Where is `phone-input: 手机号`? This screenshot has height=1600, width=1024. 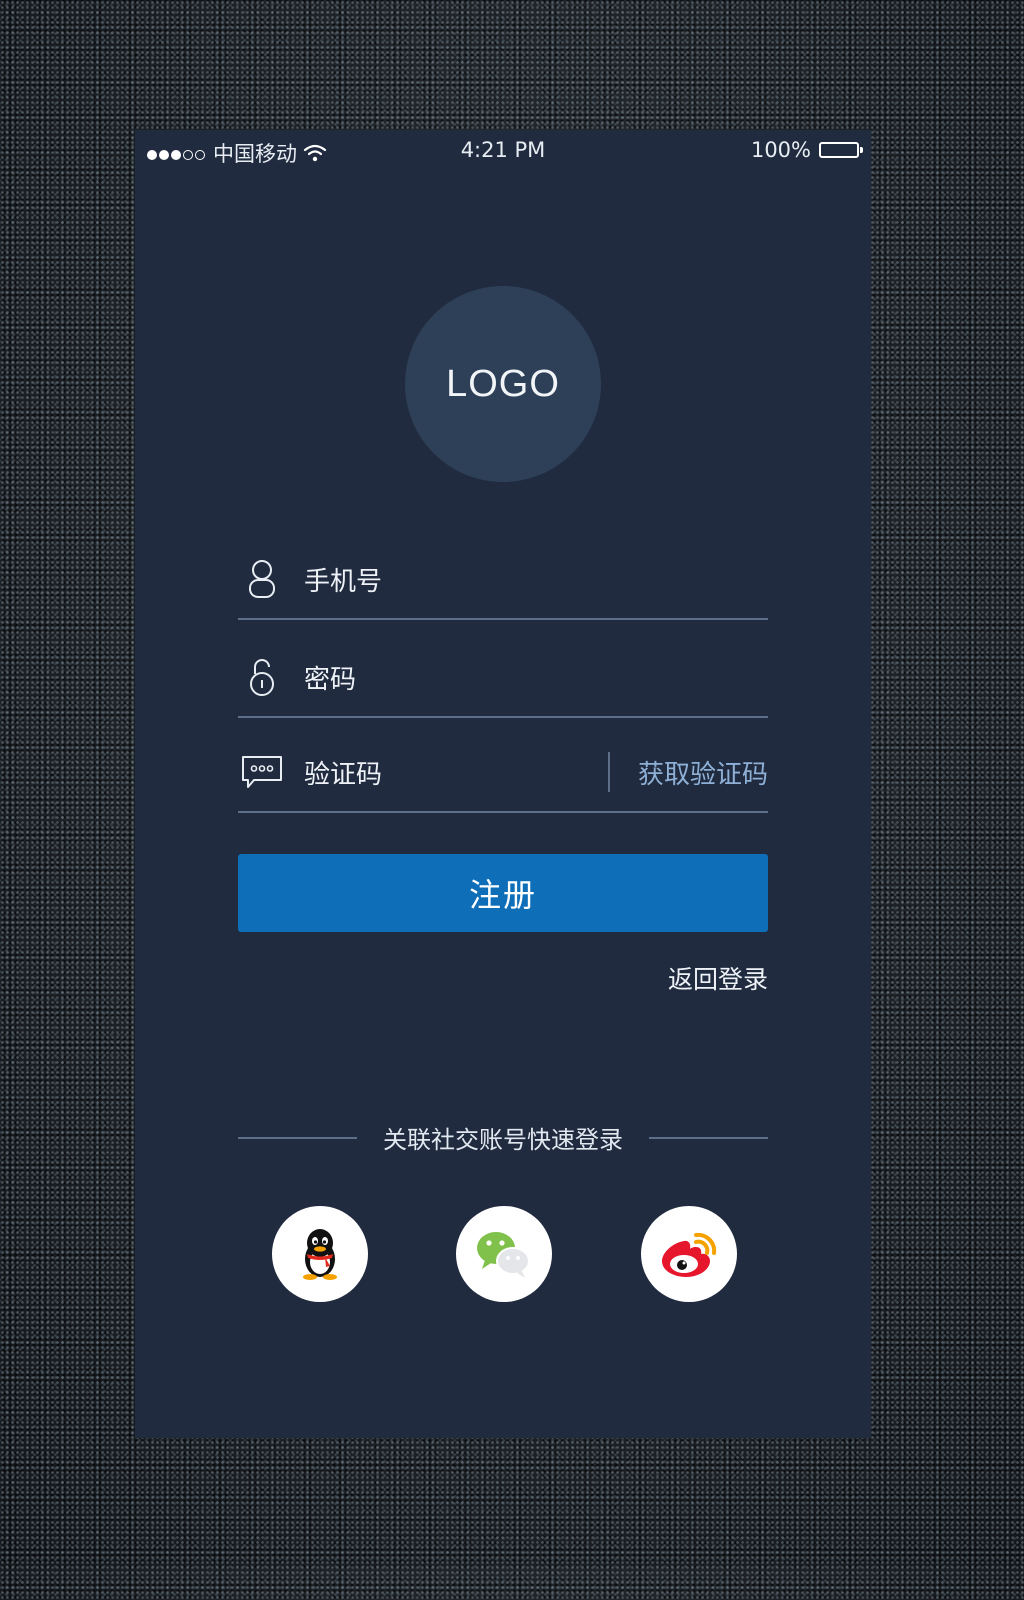
phone-input: 手机号 is located at coordinates (536, 579).